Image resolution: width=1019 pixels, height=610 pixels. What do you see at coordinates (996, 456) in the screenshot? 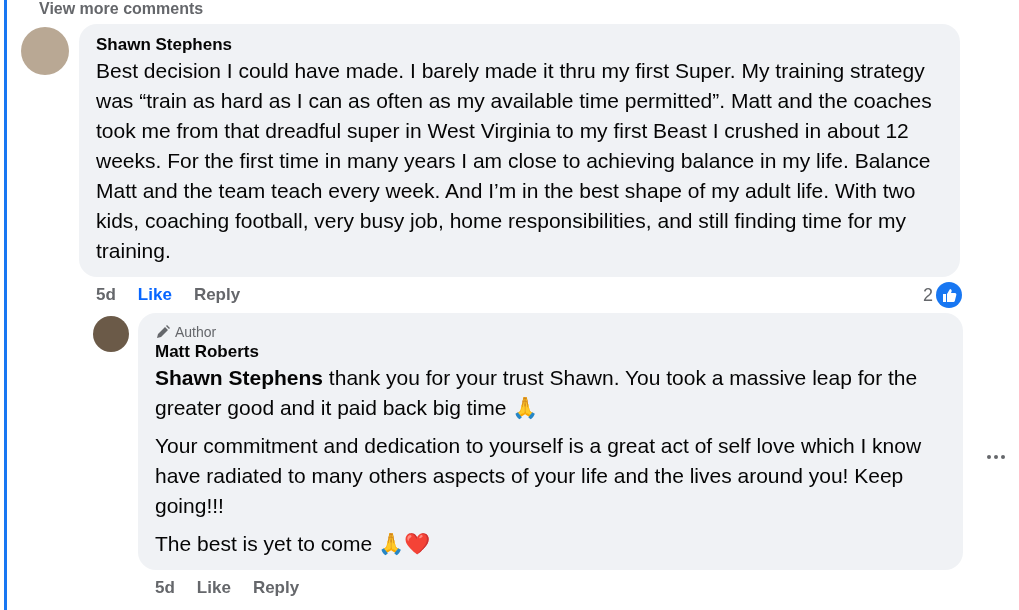
I see `more-options-icon` at bounding box center [996, 456].